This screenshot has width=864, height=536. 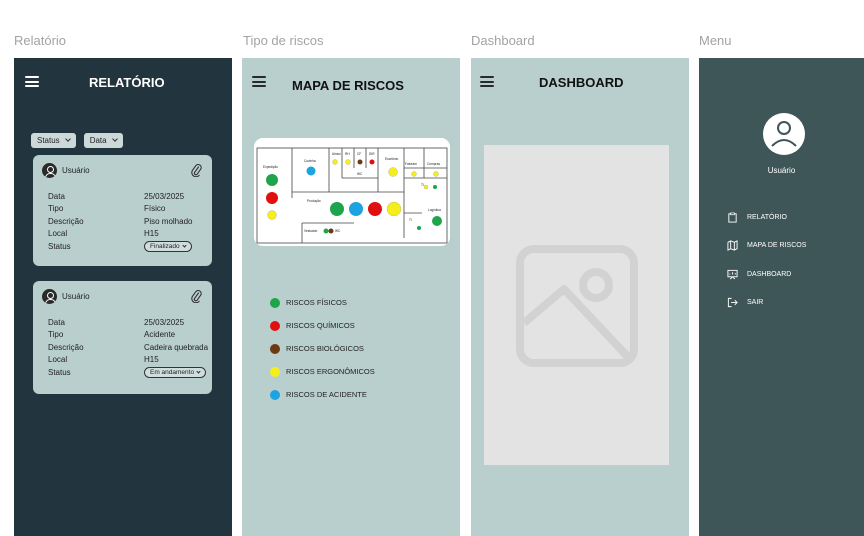 I want to click on top-strip, so click(x=432, y=5).